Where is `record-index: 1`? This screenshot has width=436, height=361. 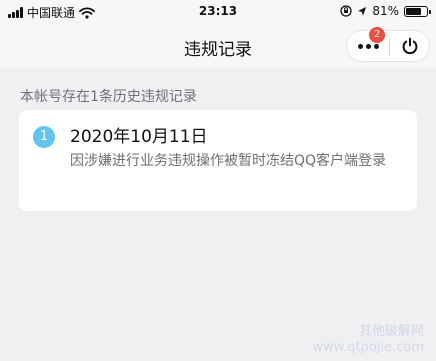 record-index: 1 is located at coordinates (44, 137).